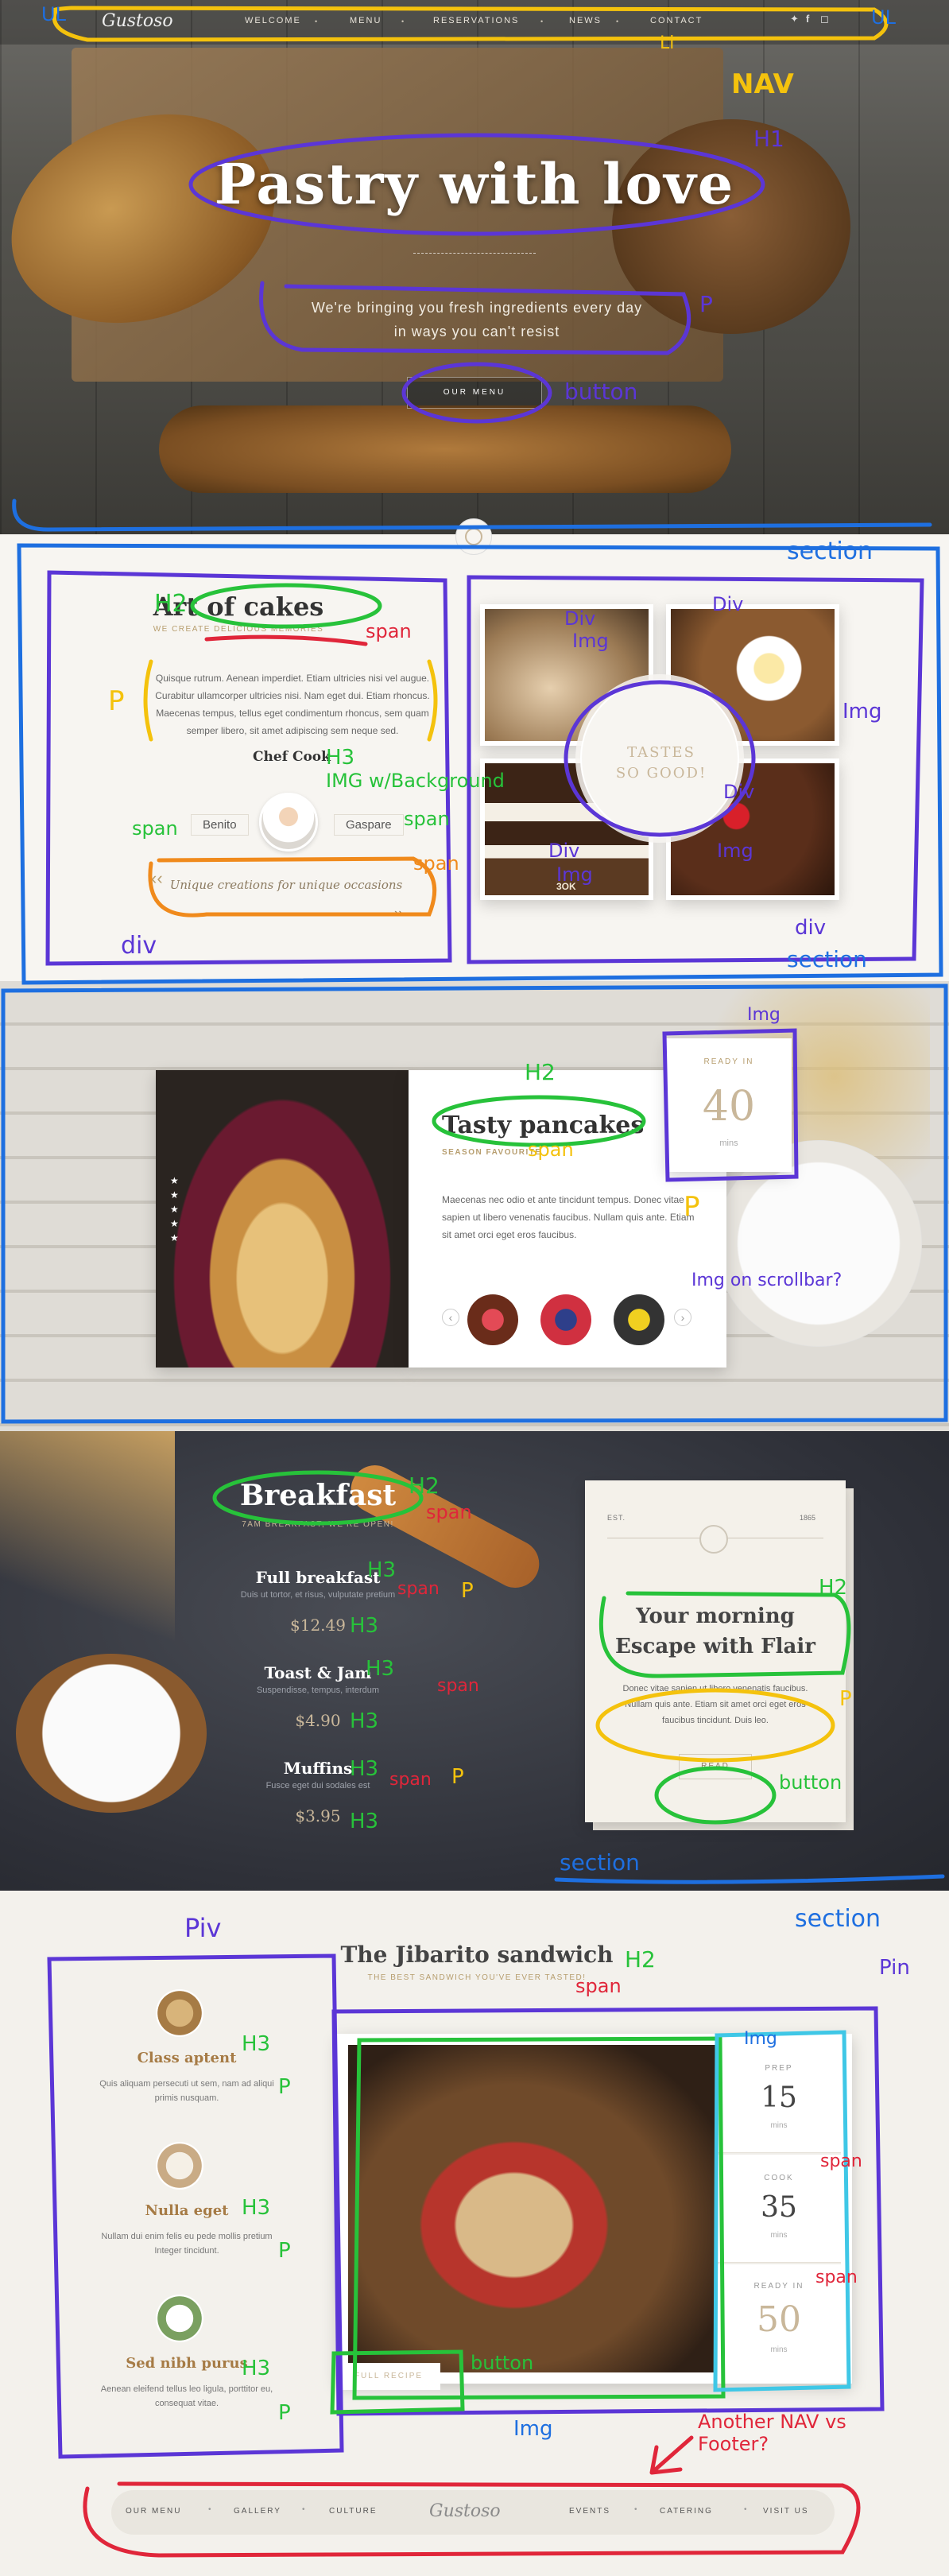 The height and width of the screenshot is (2576, 949). What do you see at coordinates (286, 640) in the screenshot?
I see `annotation-span-underline` at bounding box center [286, 640].